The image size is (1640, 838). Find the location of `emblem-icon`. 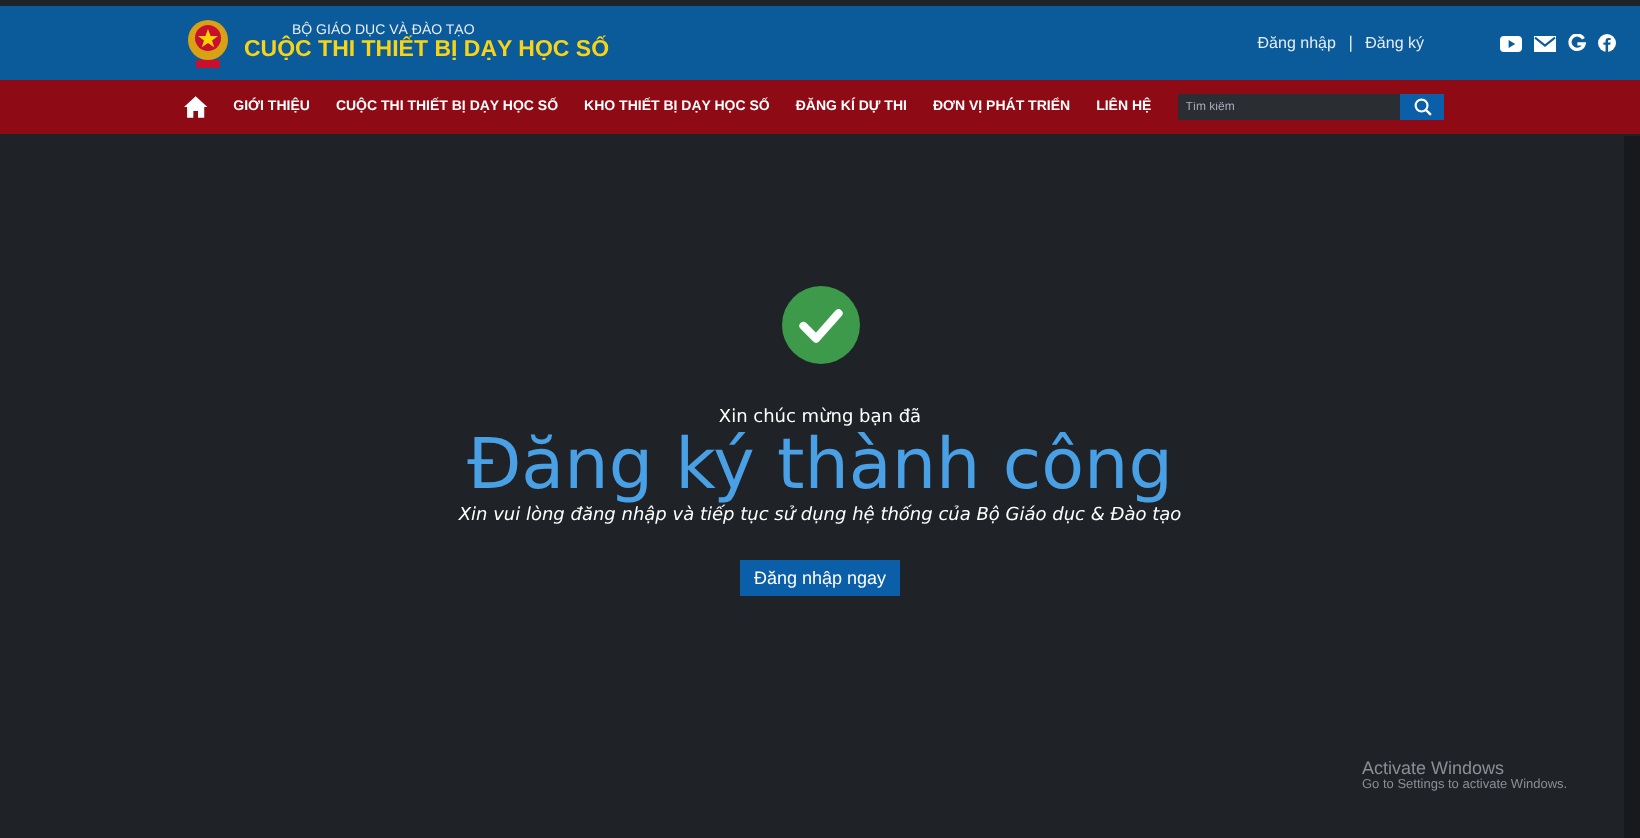

emblem-icon is located at coordinates (208, 43).